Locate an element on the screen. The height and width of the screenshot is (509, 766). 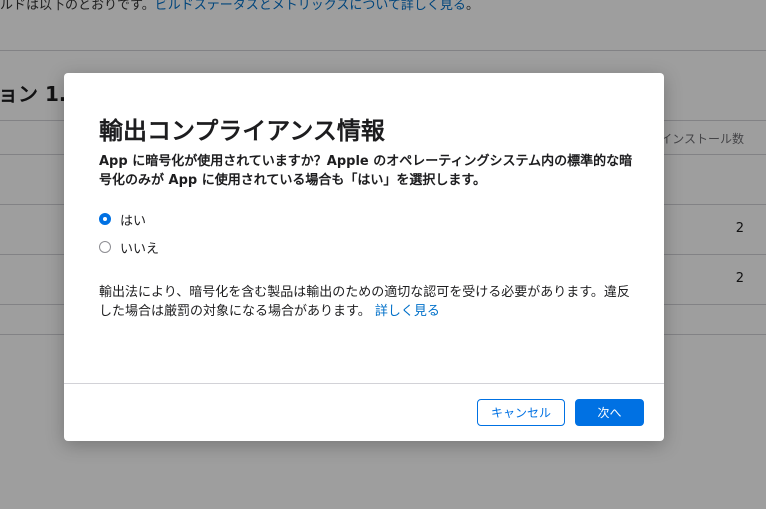
dialog-title: 輸出コンプライアンス情報 is located at coordinates (242, 131).